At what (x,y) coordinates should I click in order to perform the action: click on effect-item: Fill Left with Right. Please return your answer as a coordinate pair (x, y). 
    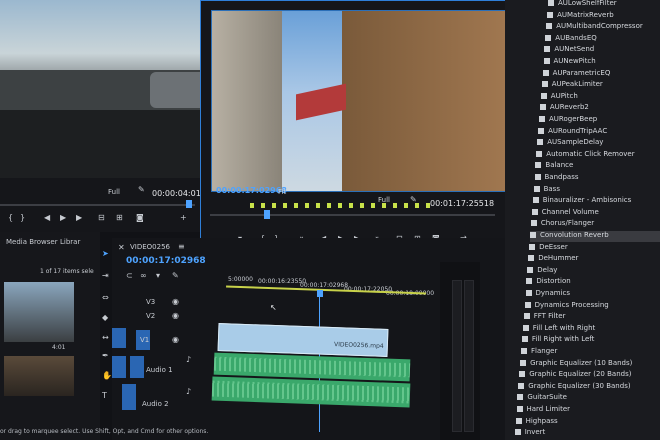
    Looking at the image, I should click on (591, 329).